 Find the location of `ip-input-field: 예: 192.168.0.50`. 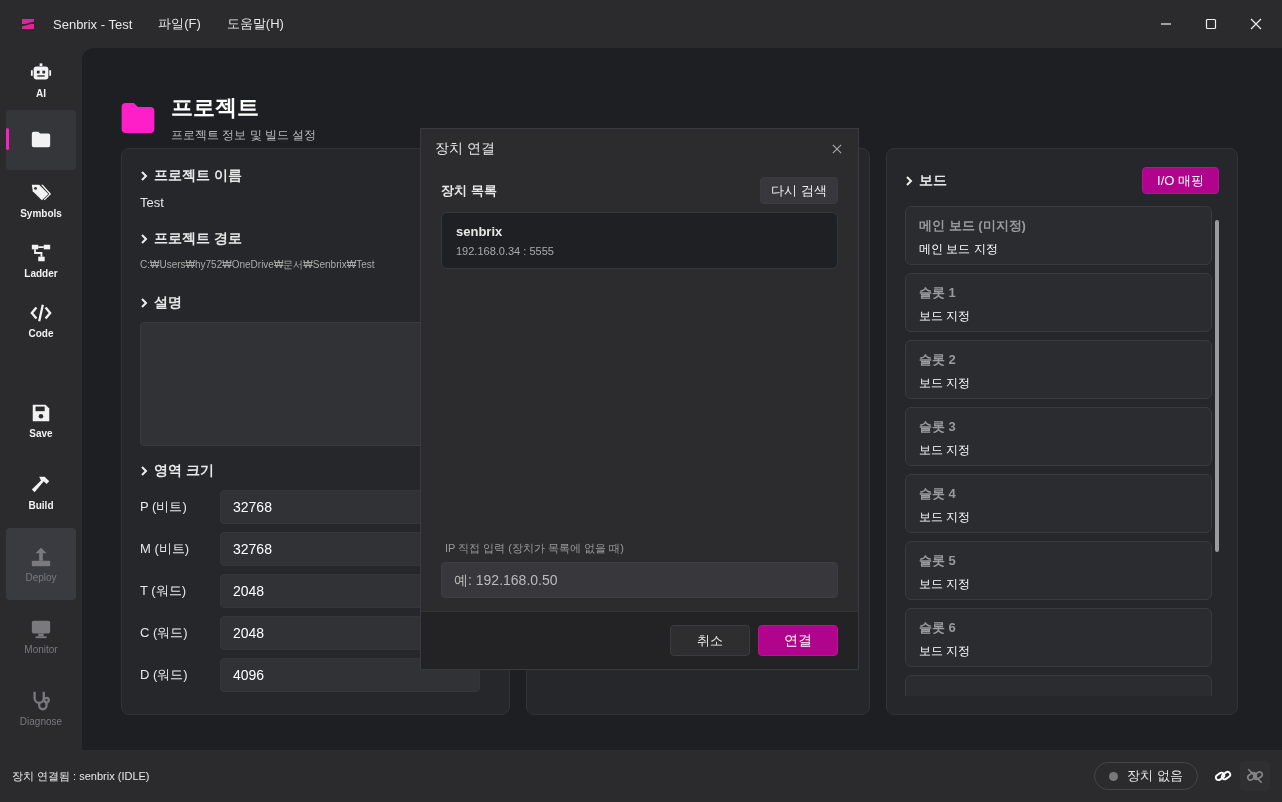

ip-input-field: 예: 192.168.0.50 is located at coordinates (639, 580).